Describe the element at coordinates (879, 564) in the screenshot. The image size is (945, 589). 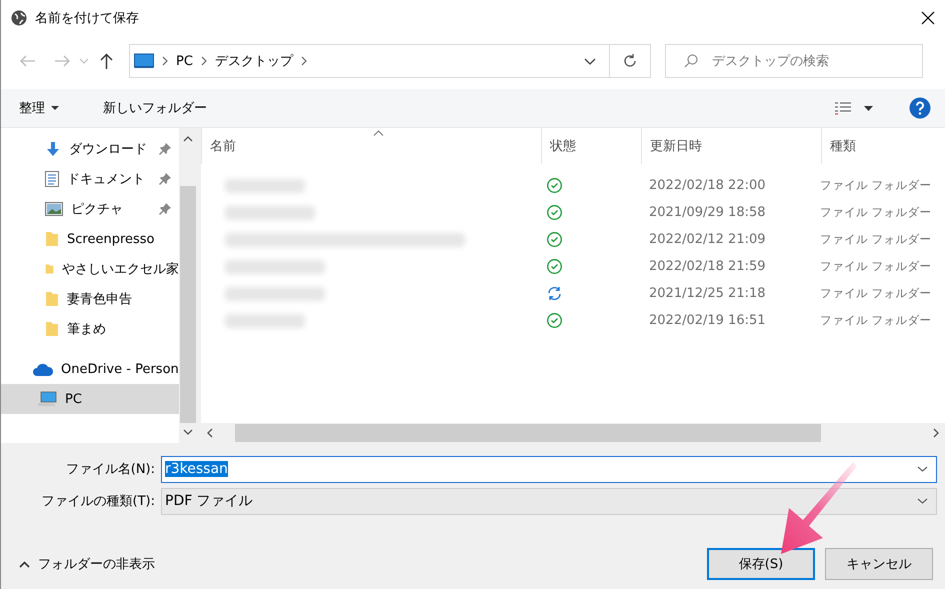
I see `cancel-button: キャンセル` at that location.